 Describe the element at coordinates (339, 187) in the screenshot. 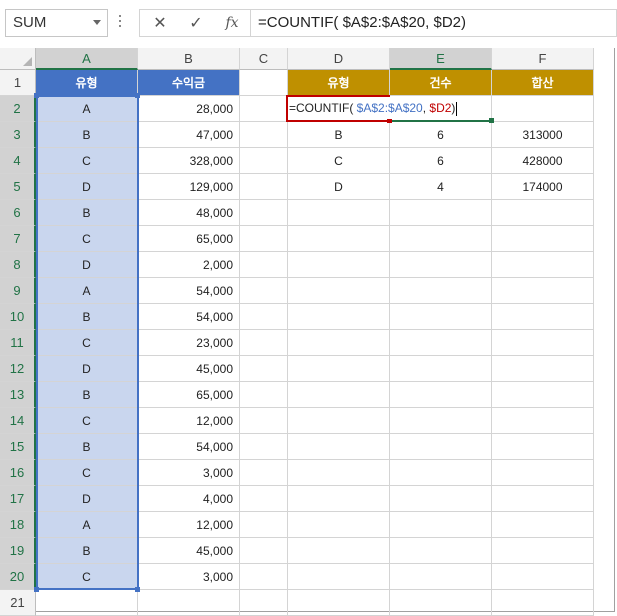

I see `cell-d5: D` at that location.